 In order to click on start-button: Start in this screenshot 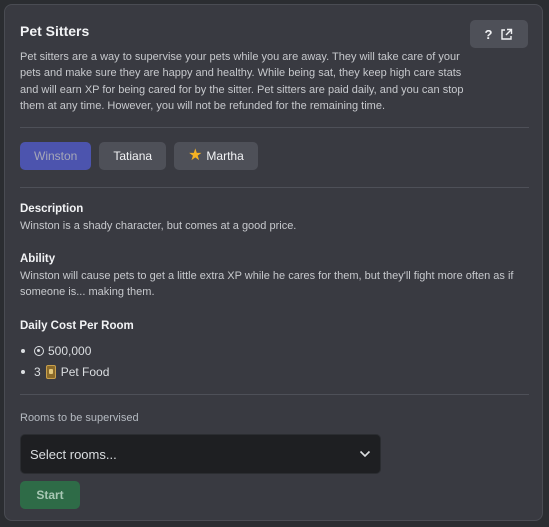, I will do `click(50, 495)`.